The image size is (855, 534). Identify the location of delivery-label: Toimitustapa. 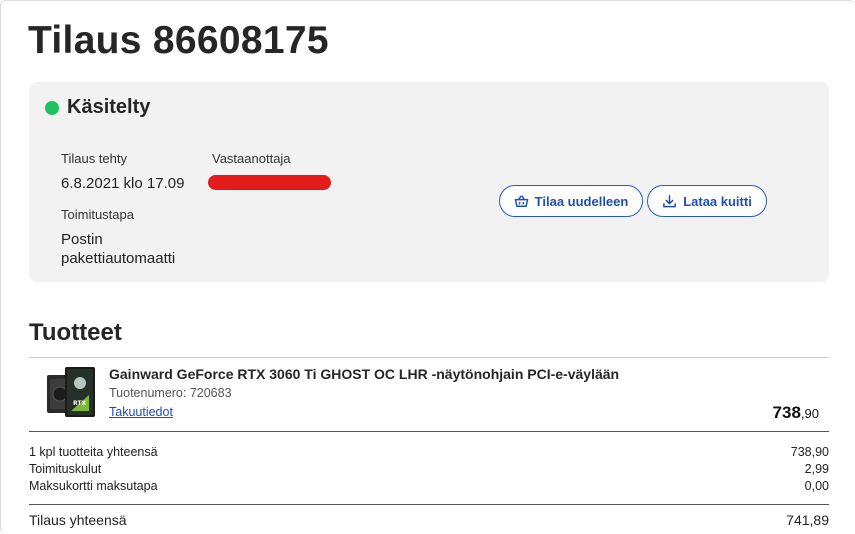
(97, 214).